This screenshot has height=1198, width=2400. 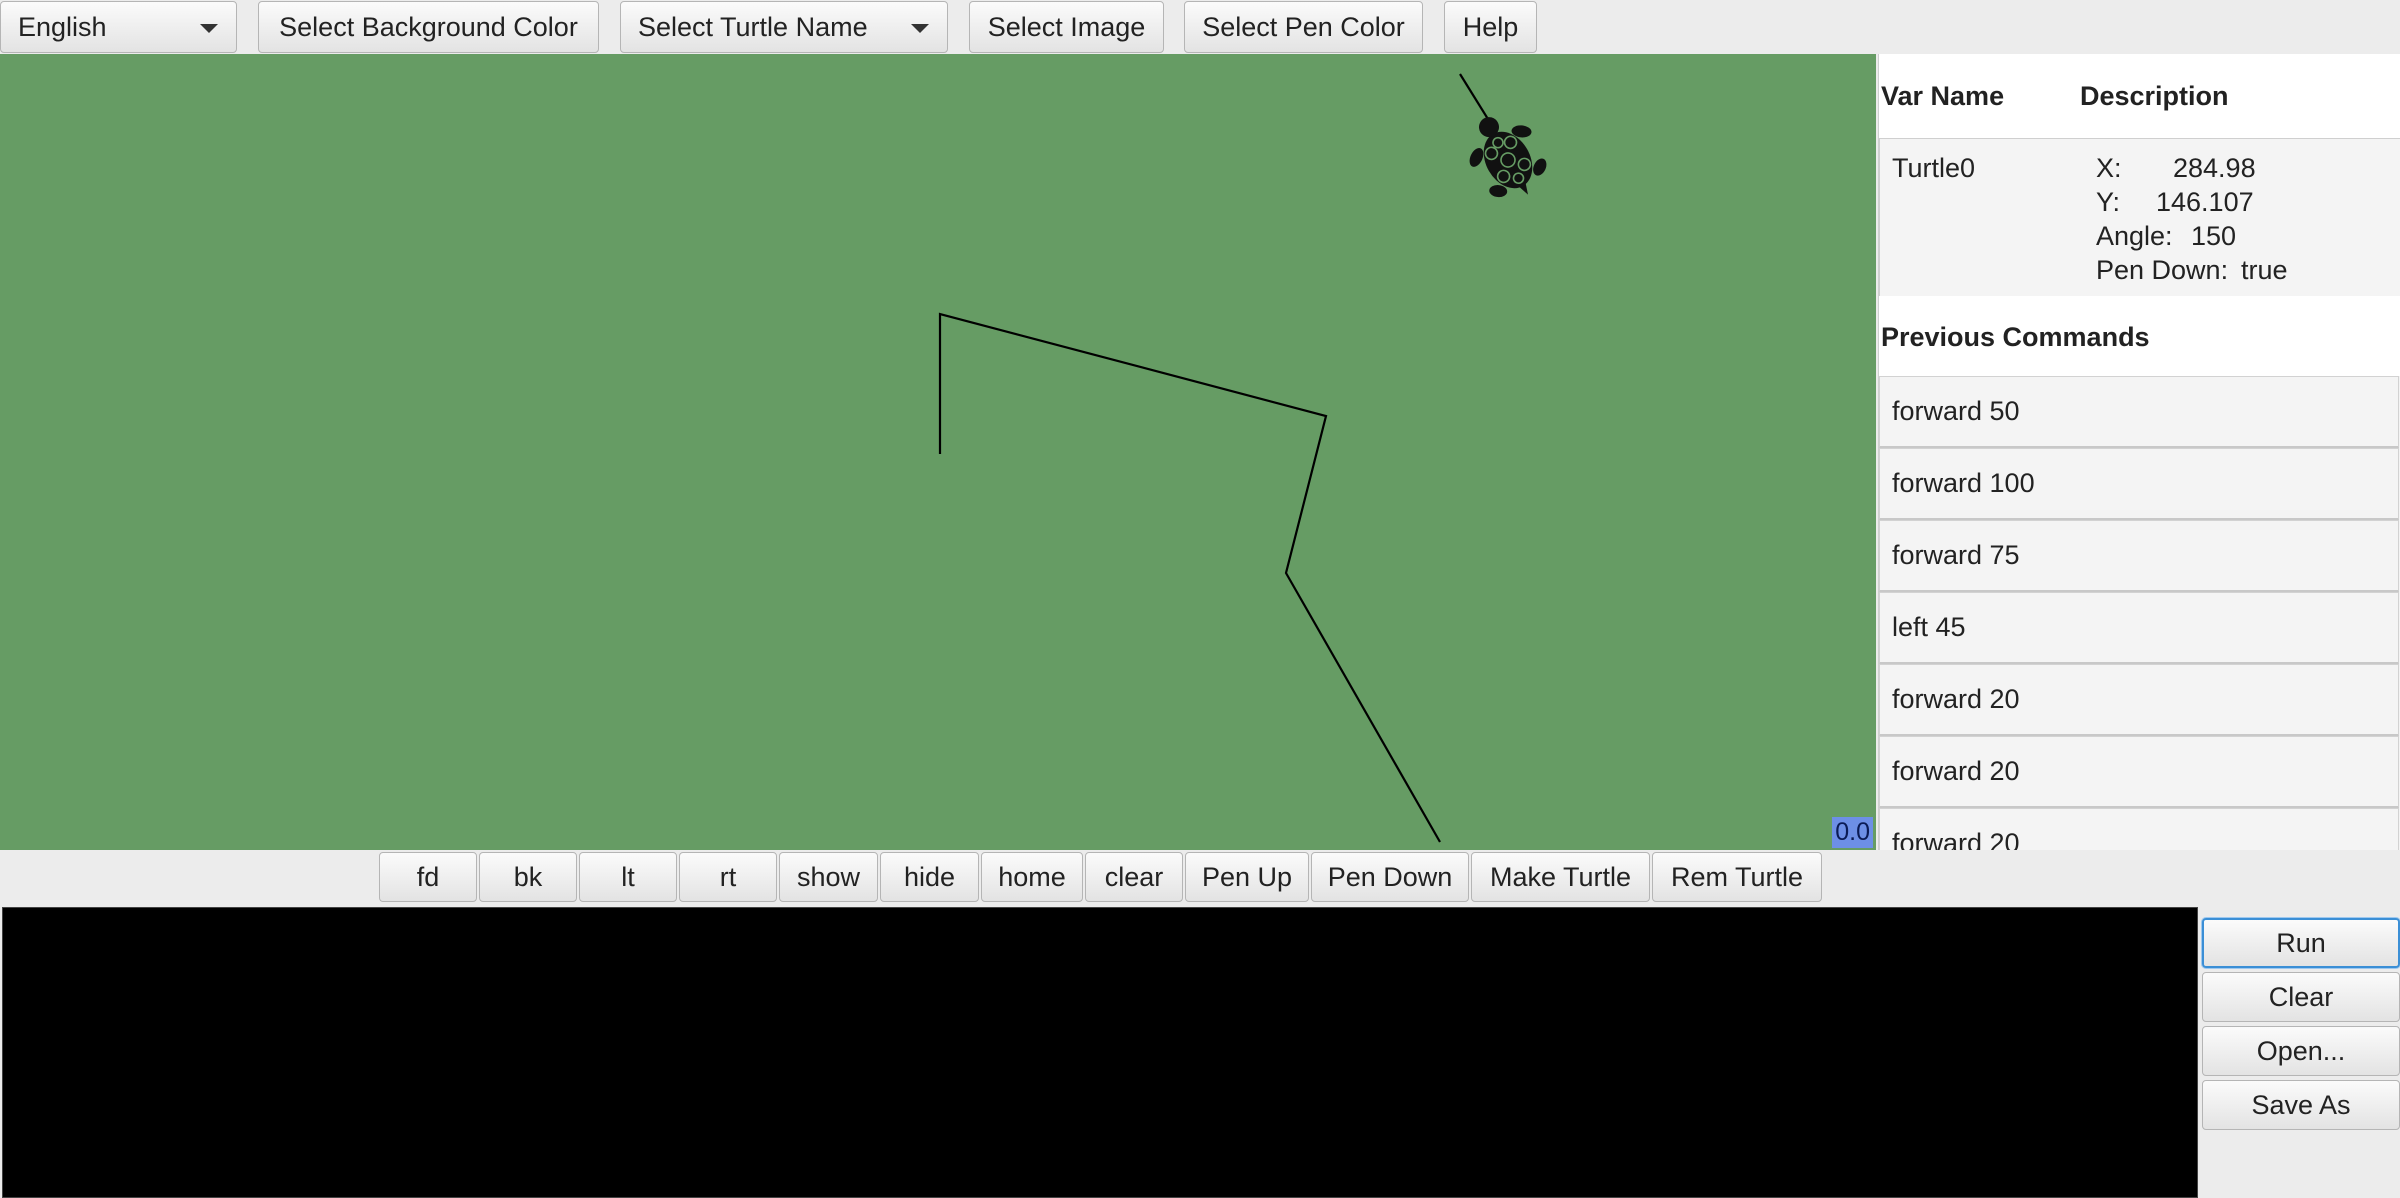 I want to click on show-button: show, so click(x=828, y=877).